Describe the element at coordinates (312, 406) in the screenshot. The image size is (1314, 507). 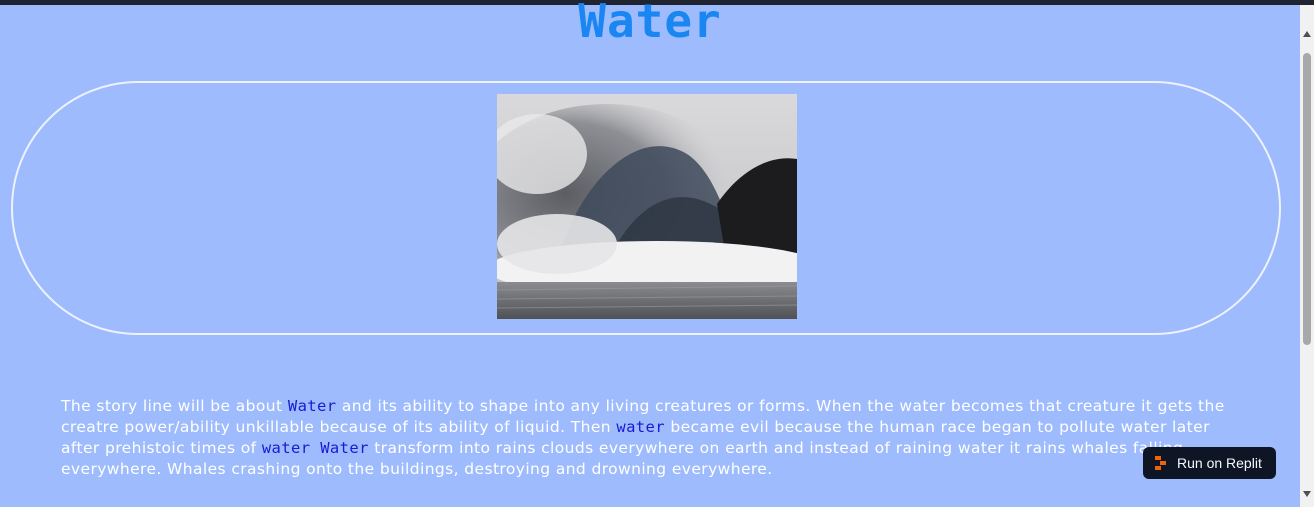
I see `story-highlight: Water` at that location.